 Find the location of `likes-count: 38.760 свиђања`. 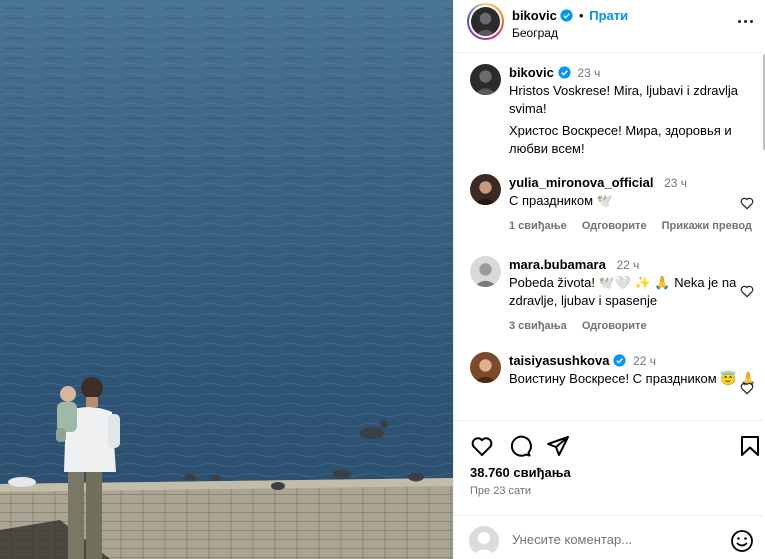

likes-count: 38.760 свиђања is located at coordinates (520, 472).